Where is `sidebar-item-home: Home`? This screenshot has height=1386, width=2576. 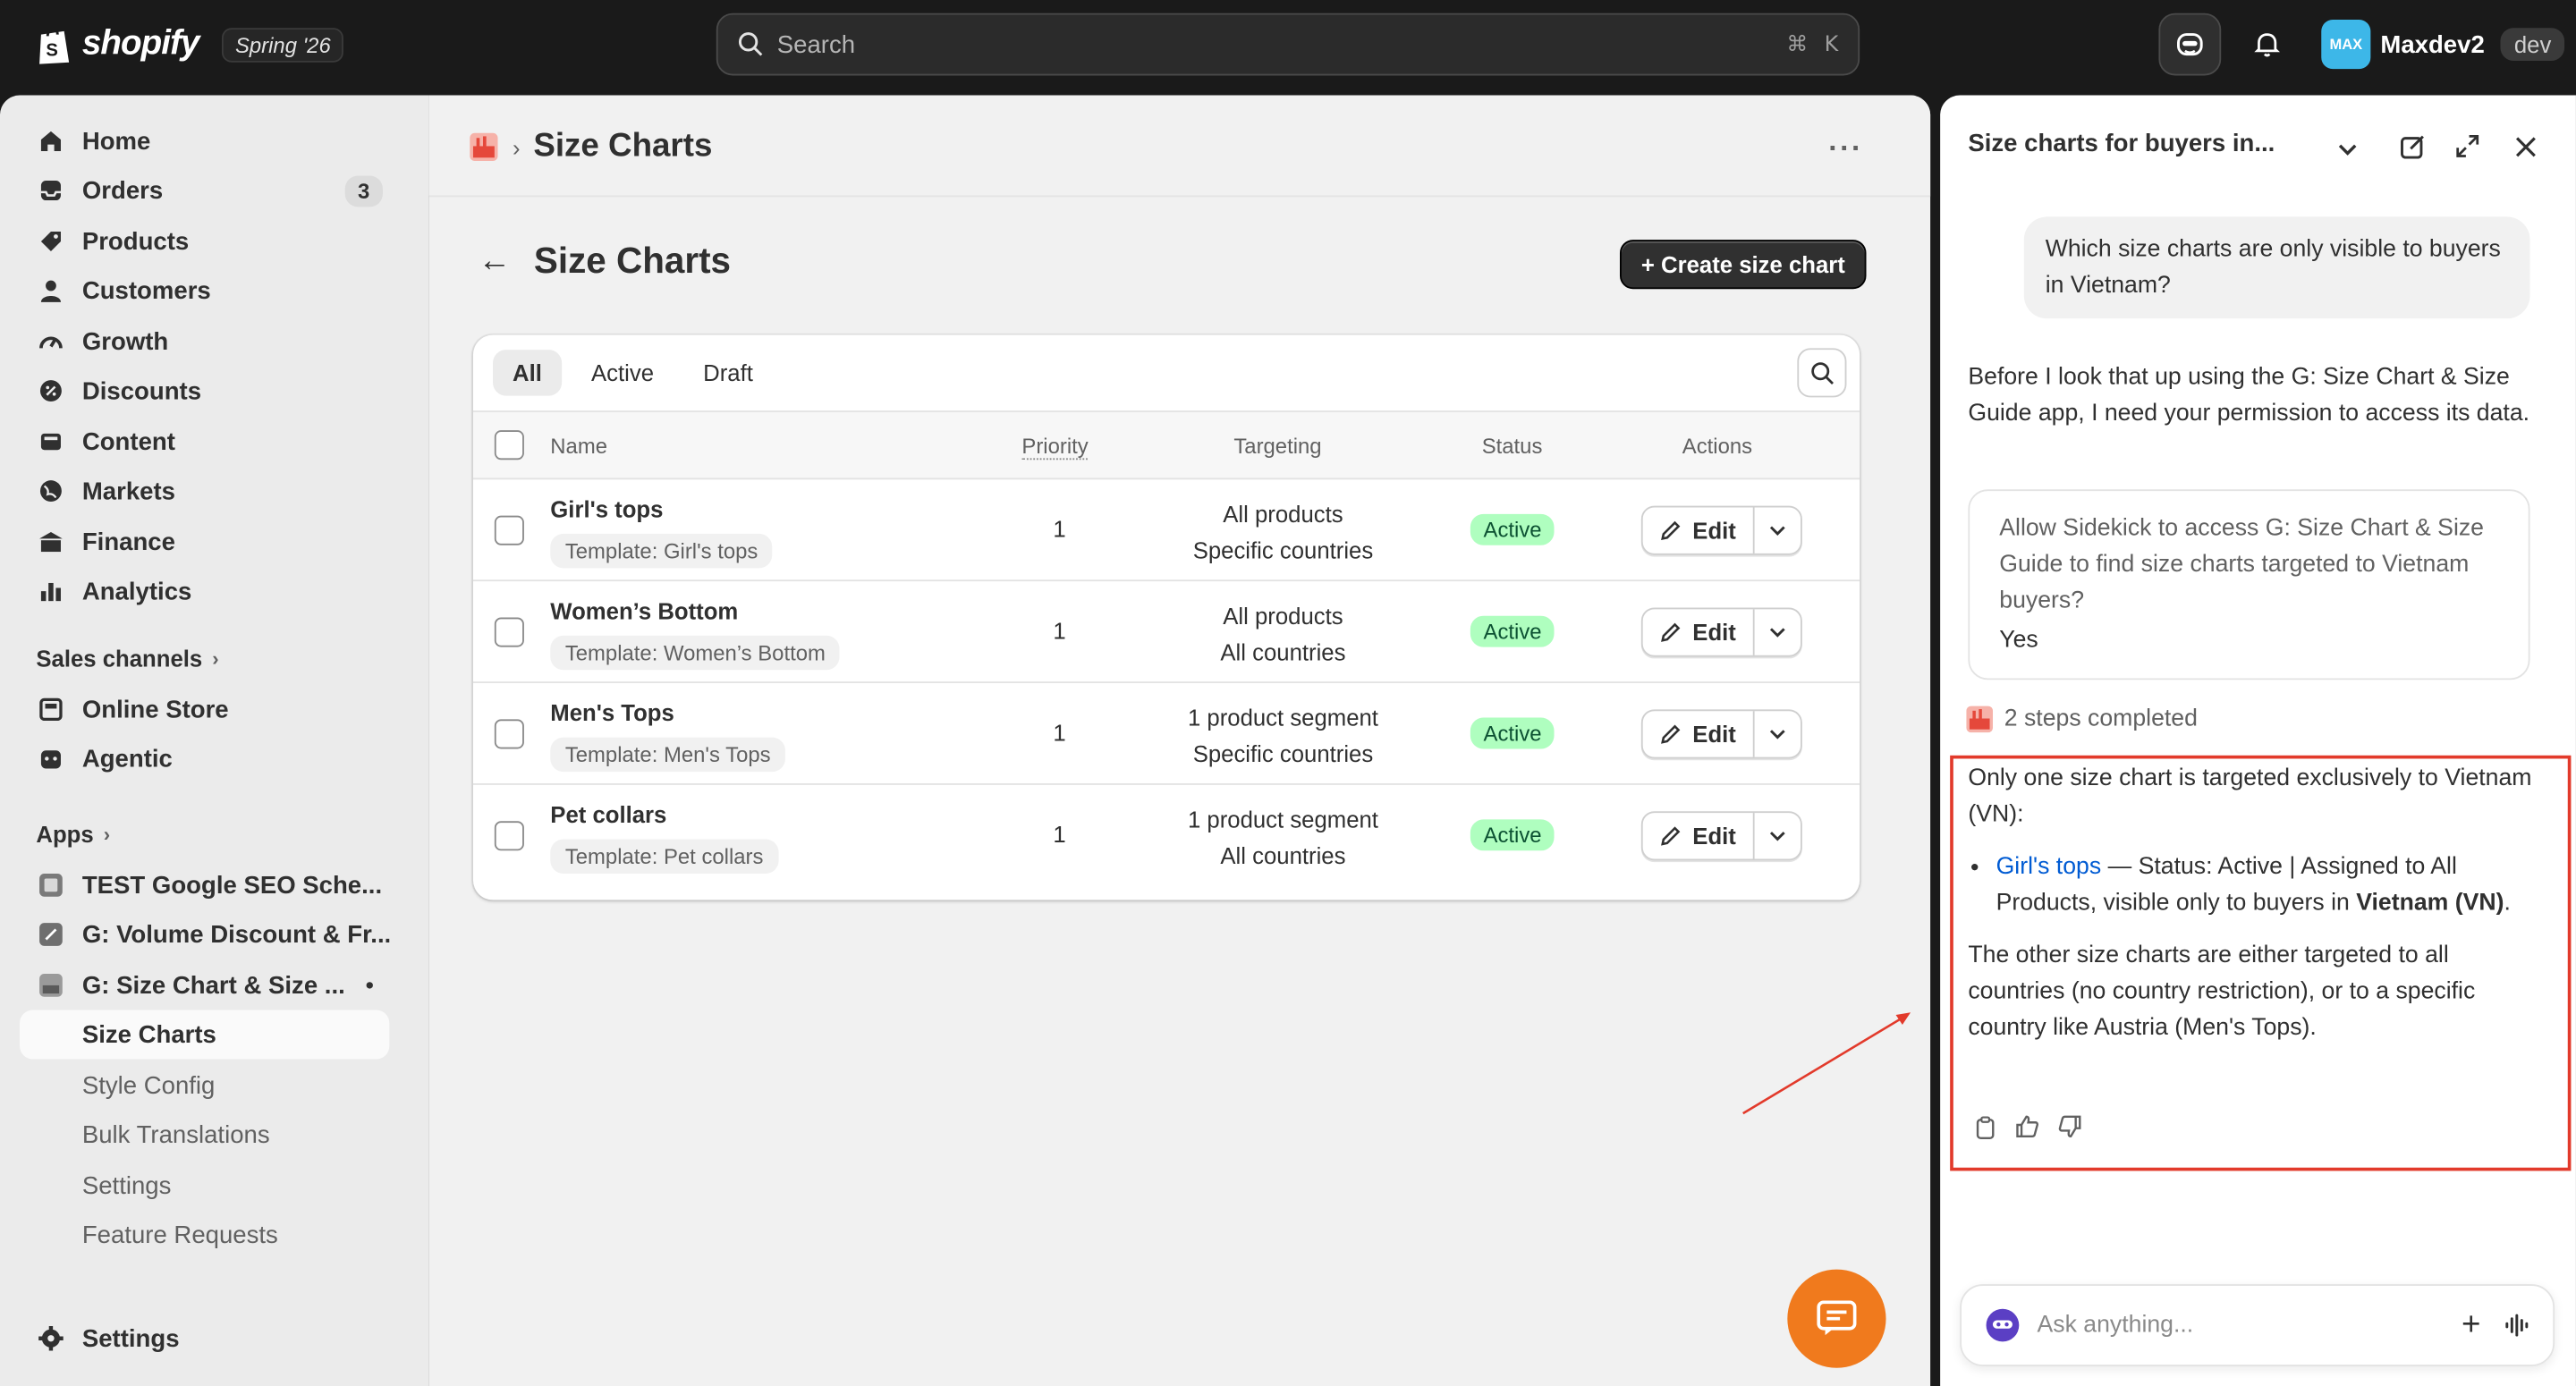
sidebar-item-home: Home is located at coordinates (204, 140).